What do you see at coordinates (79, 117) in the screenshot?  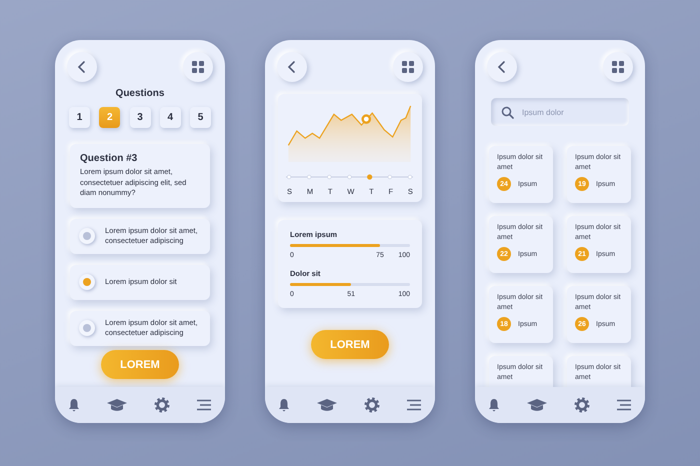 I see `question-number-tab: 1` at bounding box center [79, 117].